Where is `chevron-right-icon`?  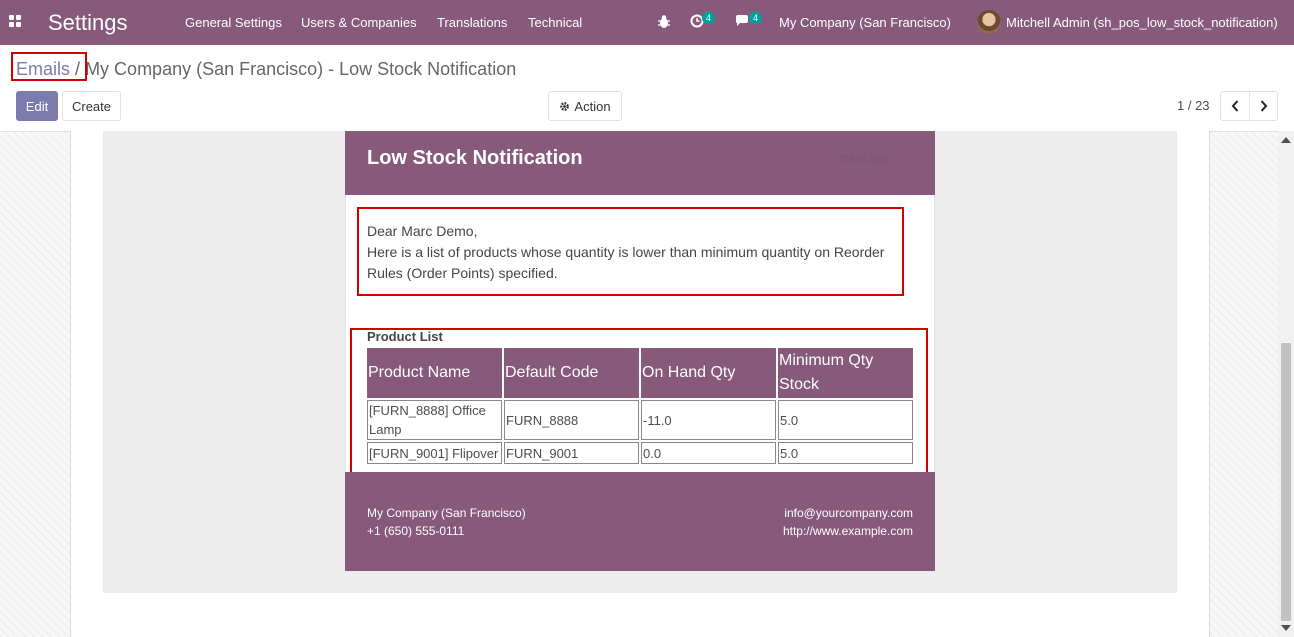 chevron-right-icon is located at coordinates (1263, 106).